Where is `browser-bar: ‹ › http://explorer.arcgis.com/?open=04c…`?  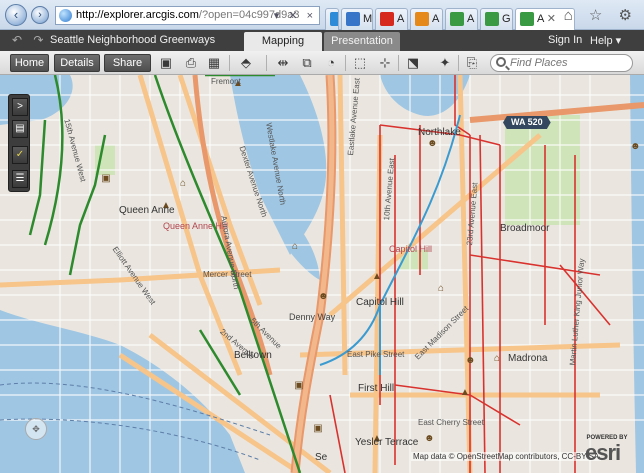
browser-bar: ‹ › http://explorer.arcgis.com/?open=04c… is located at coordinates (322, 15).